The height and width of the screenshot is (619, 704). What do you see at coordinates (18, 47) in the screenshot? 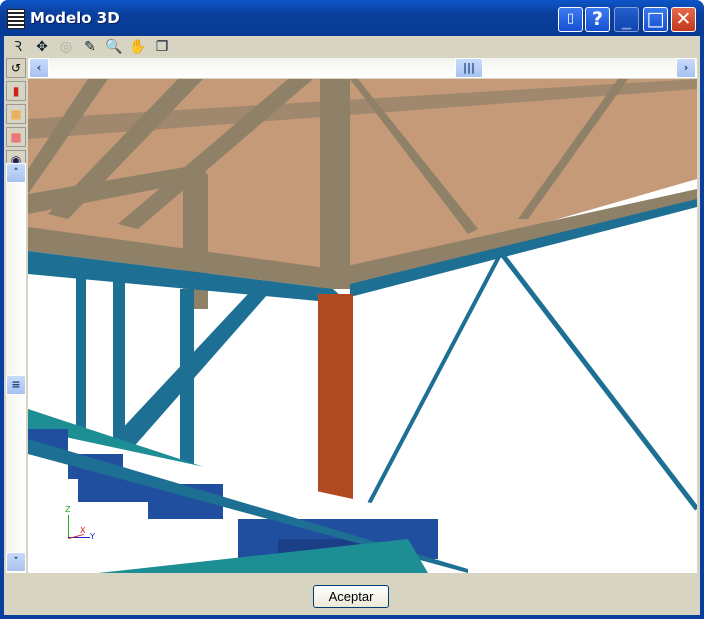
I see `rotate-view-icon: Ꝛ` at bounding box center [18, 47].